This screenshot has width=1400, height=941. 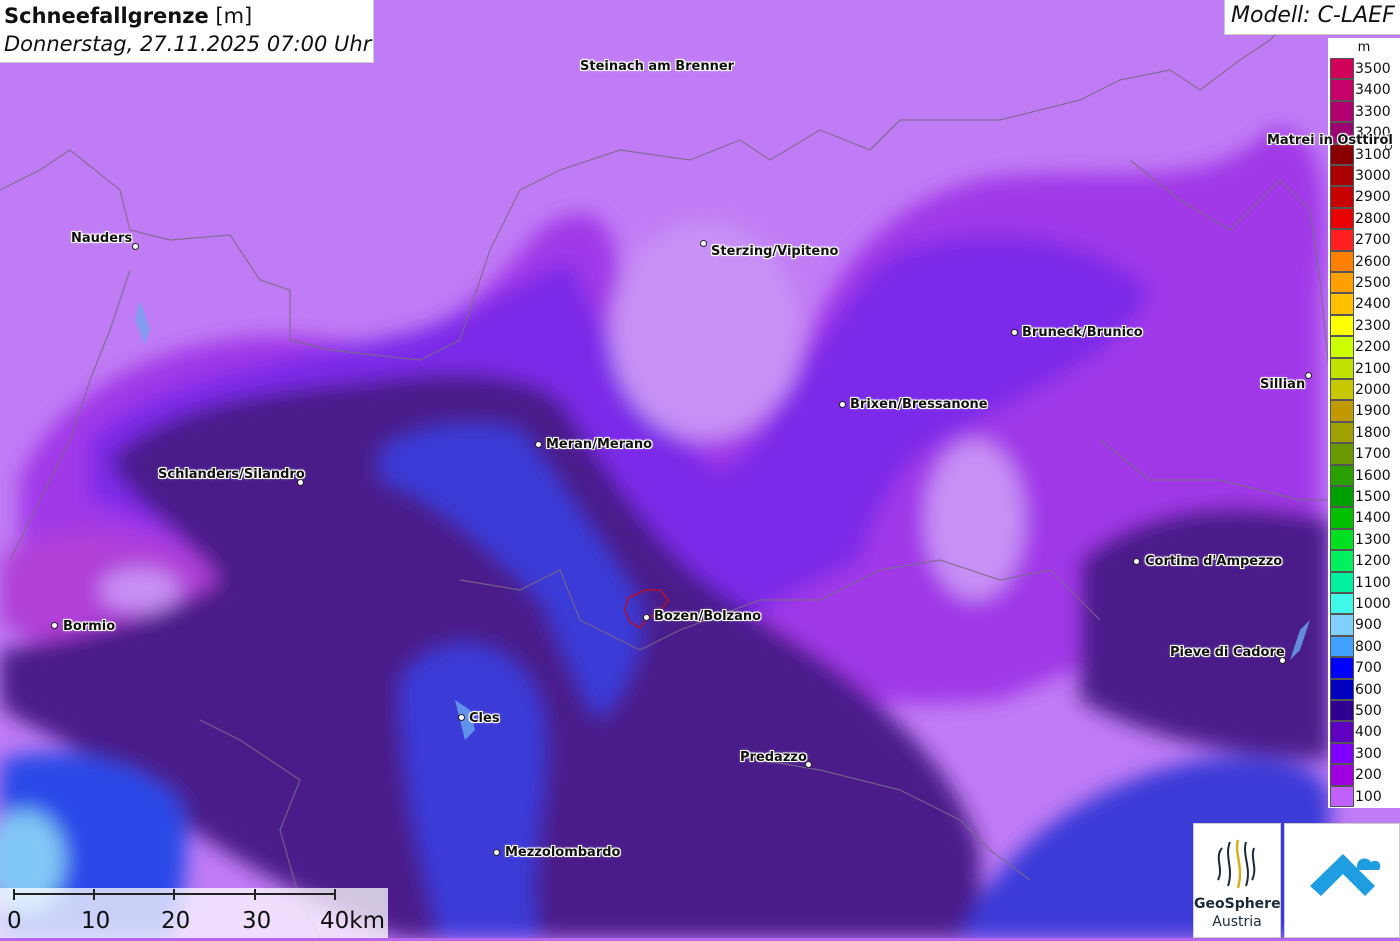 I want to click on scale-bar: 0 10 20 30 40km, so click(x=194, y=913).